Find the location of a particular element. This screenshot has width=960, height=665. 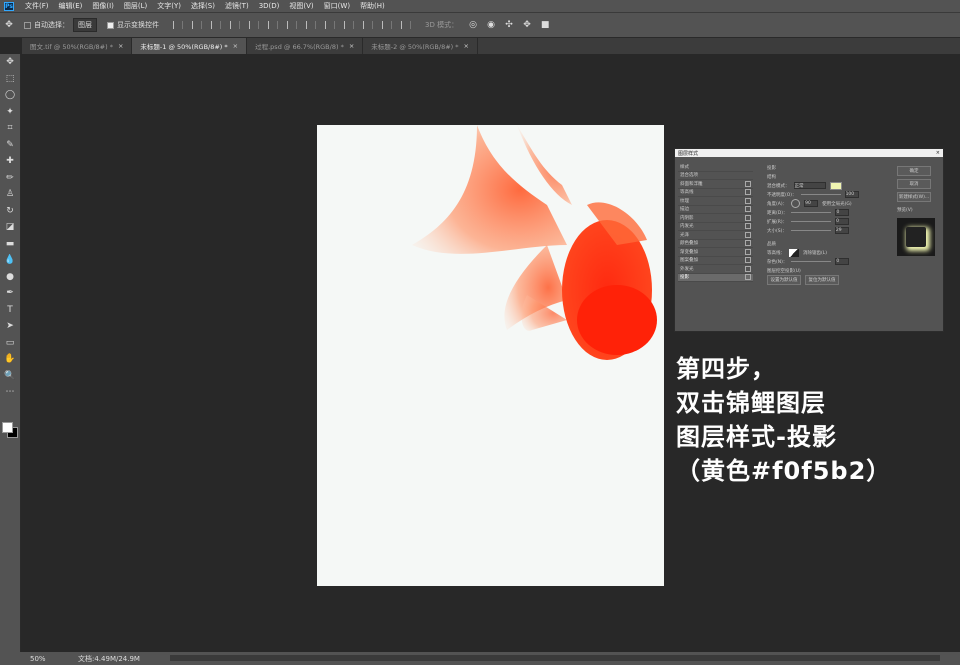

style-item: 等高线 is located at coordinates (715, 193).